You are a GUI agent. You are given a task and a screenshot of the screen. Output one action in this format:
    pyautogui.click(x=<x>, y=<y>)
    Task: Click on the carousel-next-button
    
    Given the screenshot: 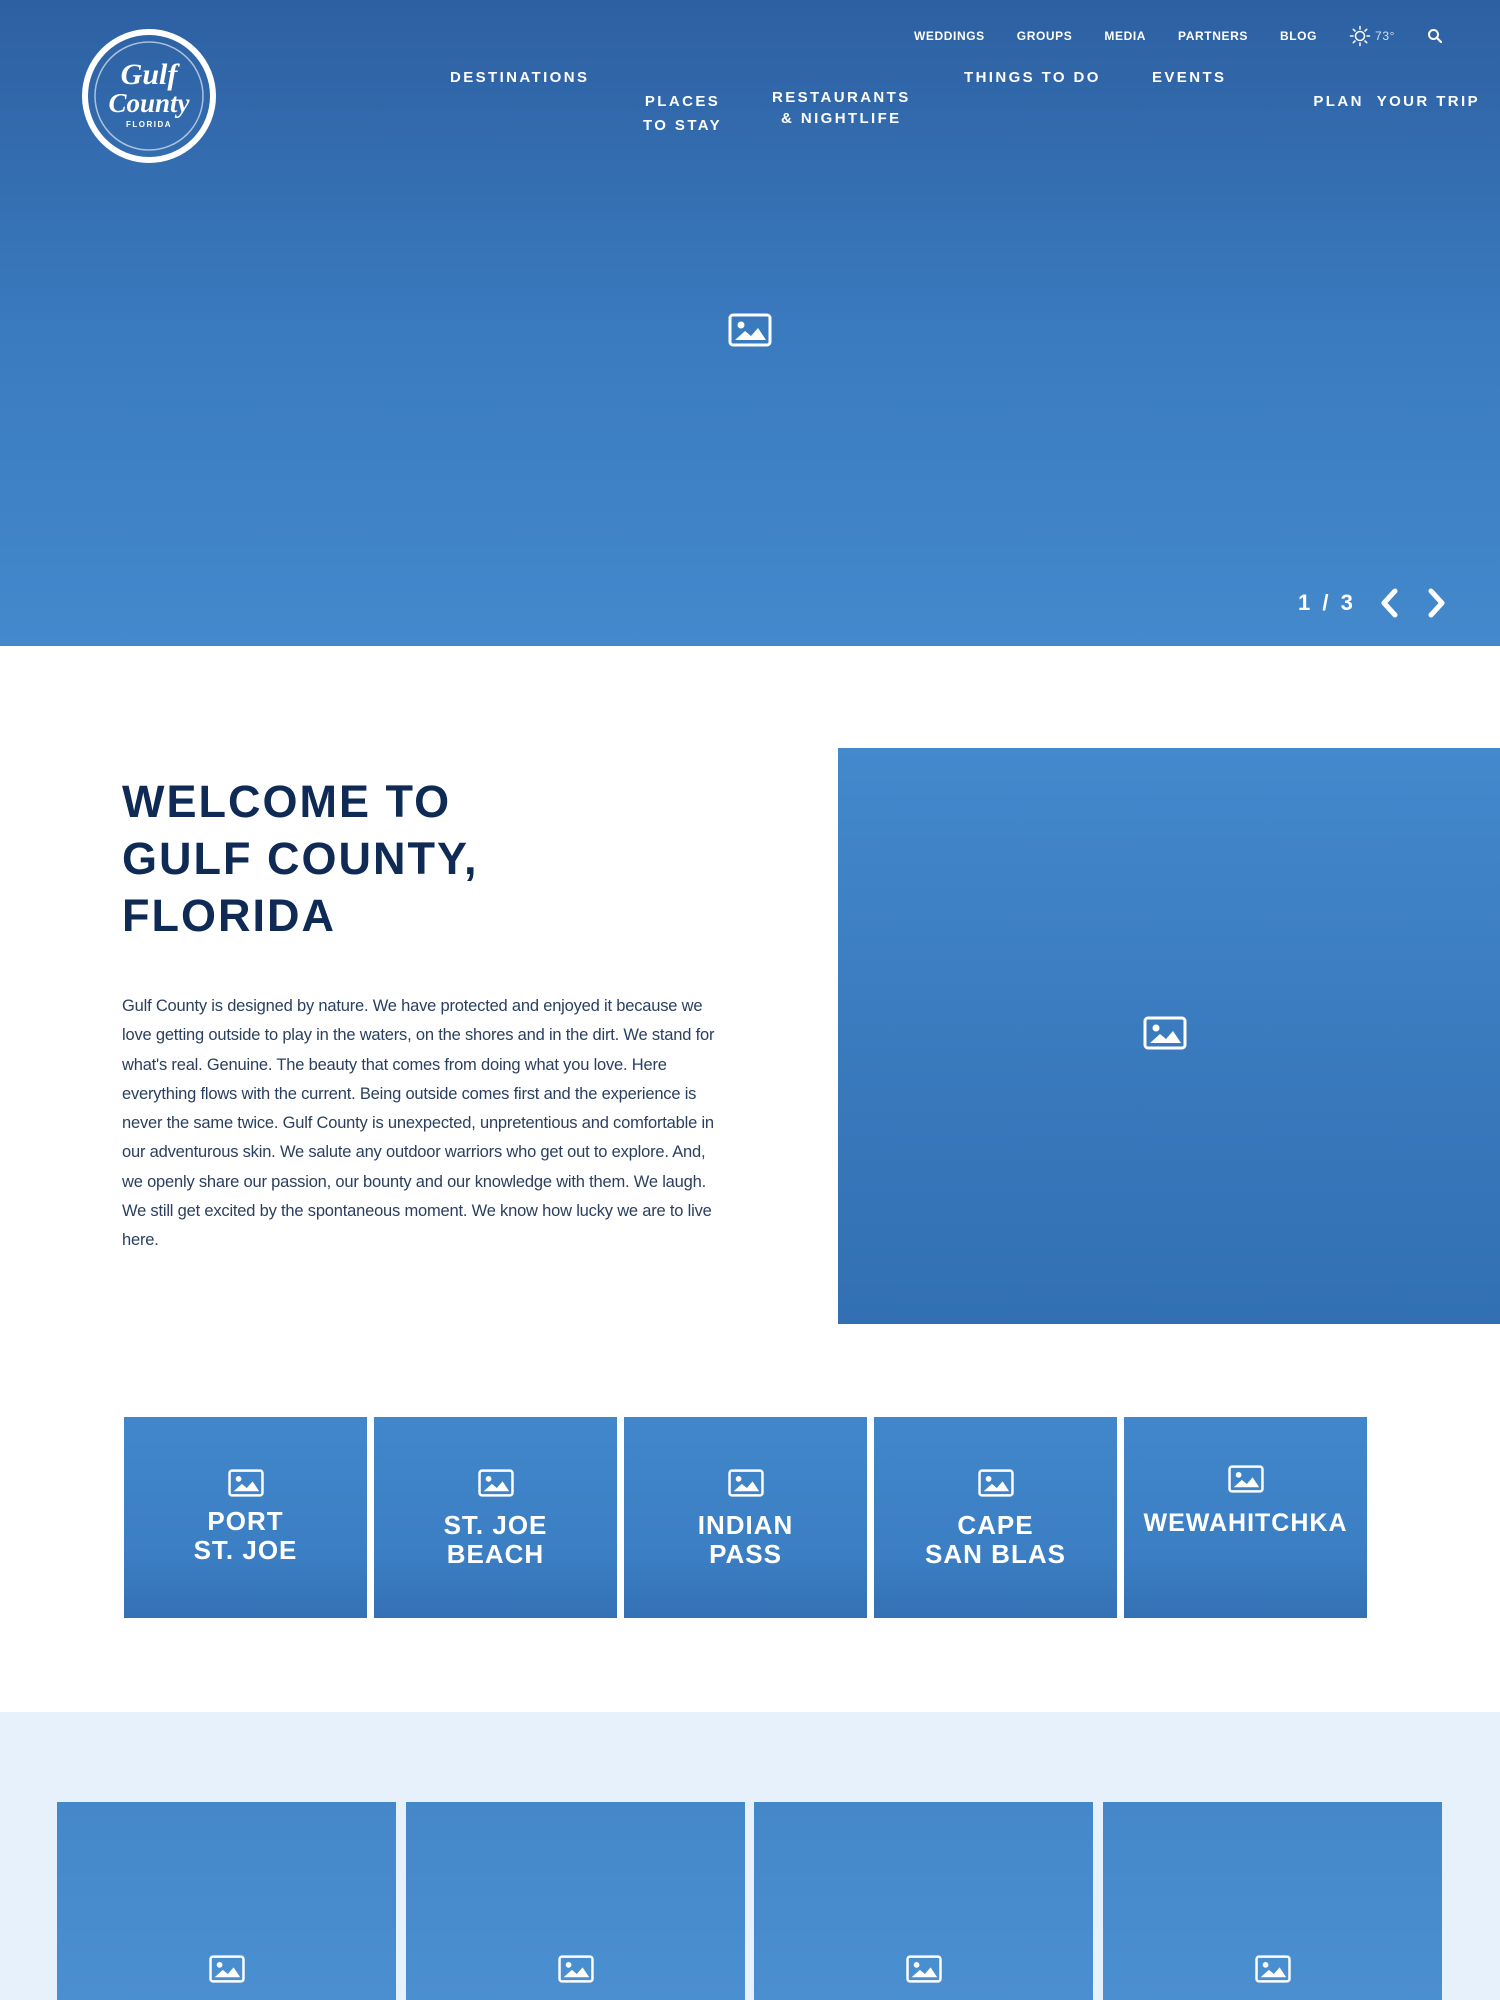 What is the action you would take?
    pyautogui.click(x=1436, y=603)
    